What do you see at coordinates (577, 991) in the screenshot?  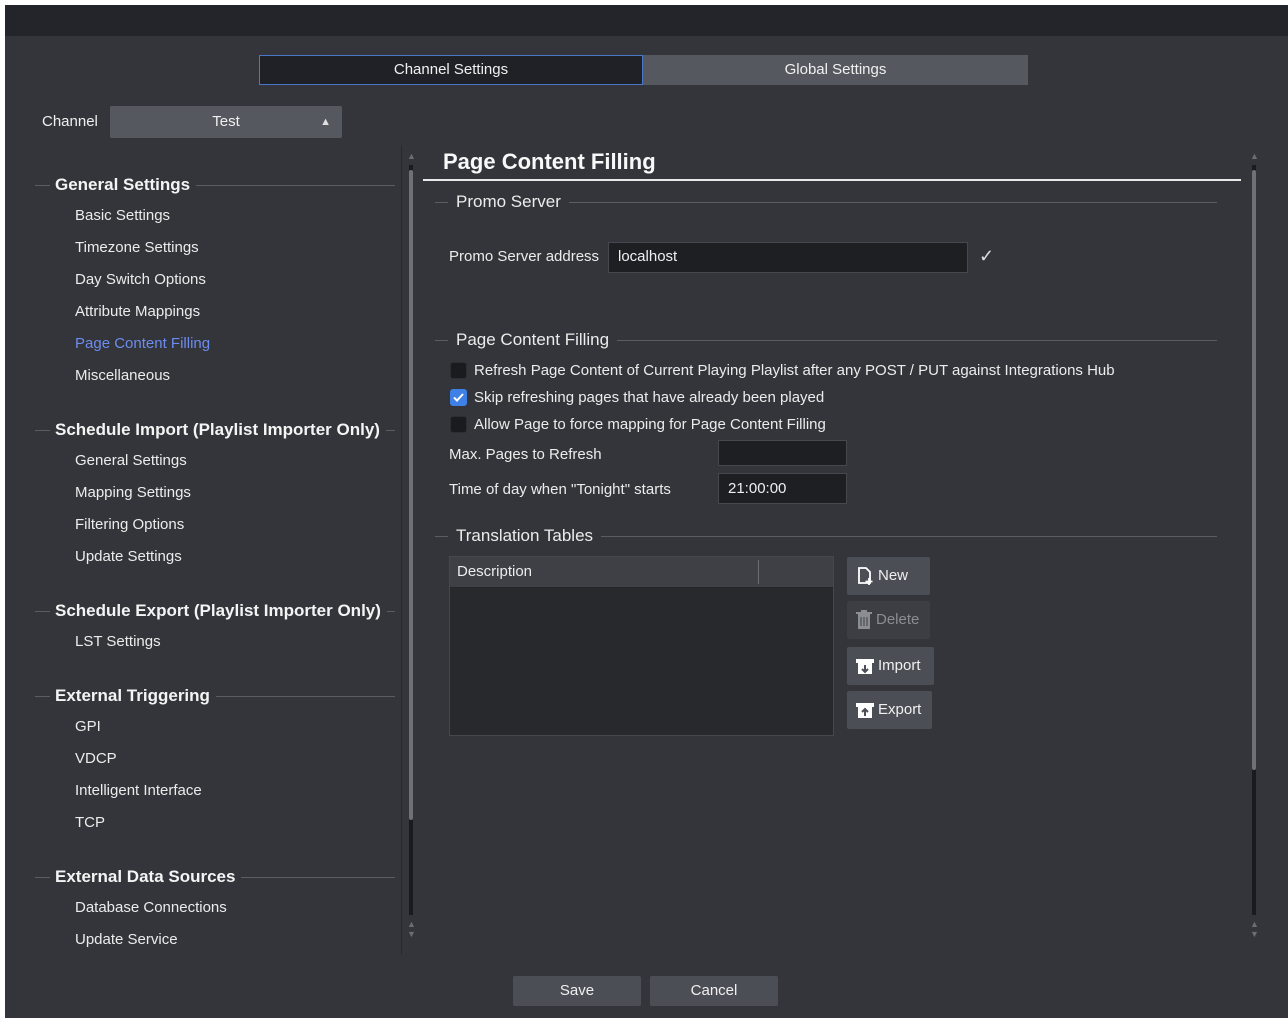 I see `save-button: Save` at bounding box center [577, 991].